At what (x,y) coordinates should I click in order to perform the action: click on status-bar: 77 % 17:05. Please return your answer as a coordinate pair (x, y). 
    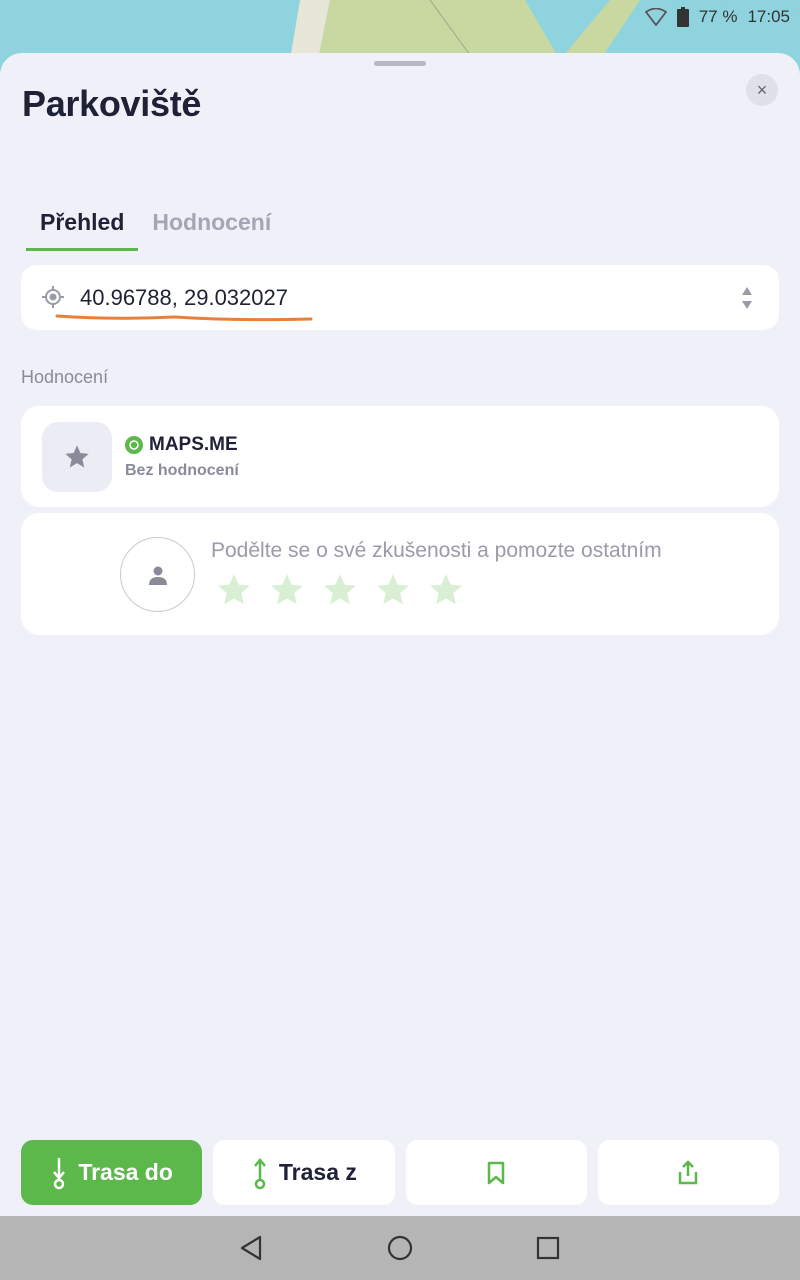
    Looking at the image, I should click on (717, 17).